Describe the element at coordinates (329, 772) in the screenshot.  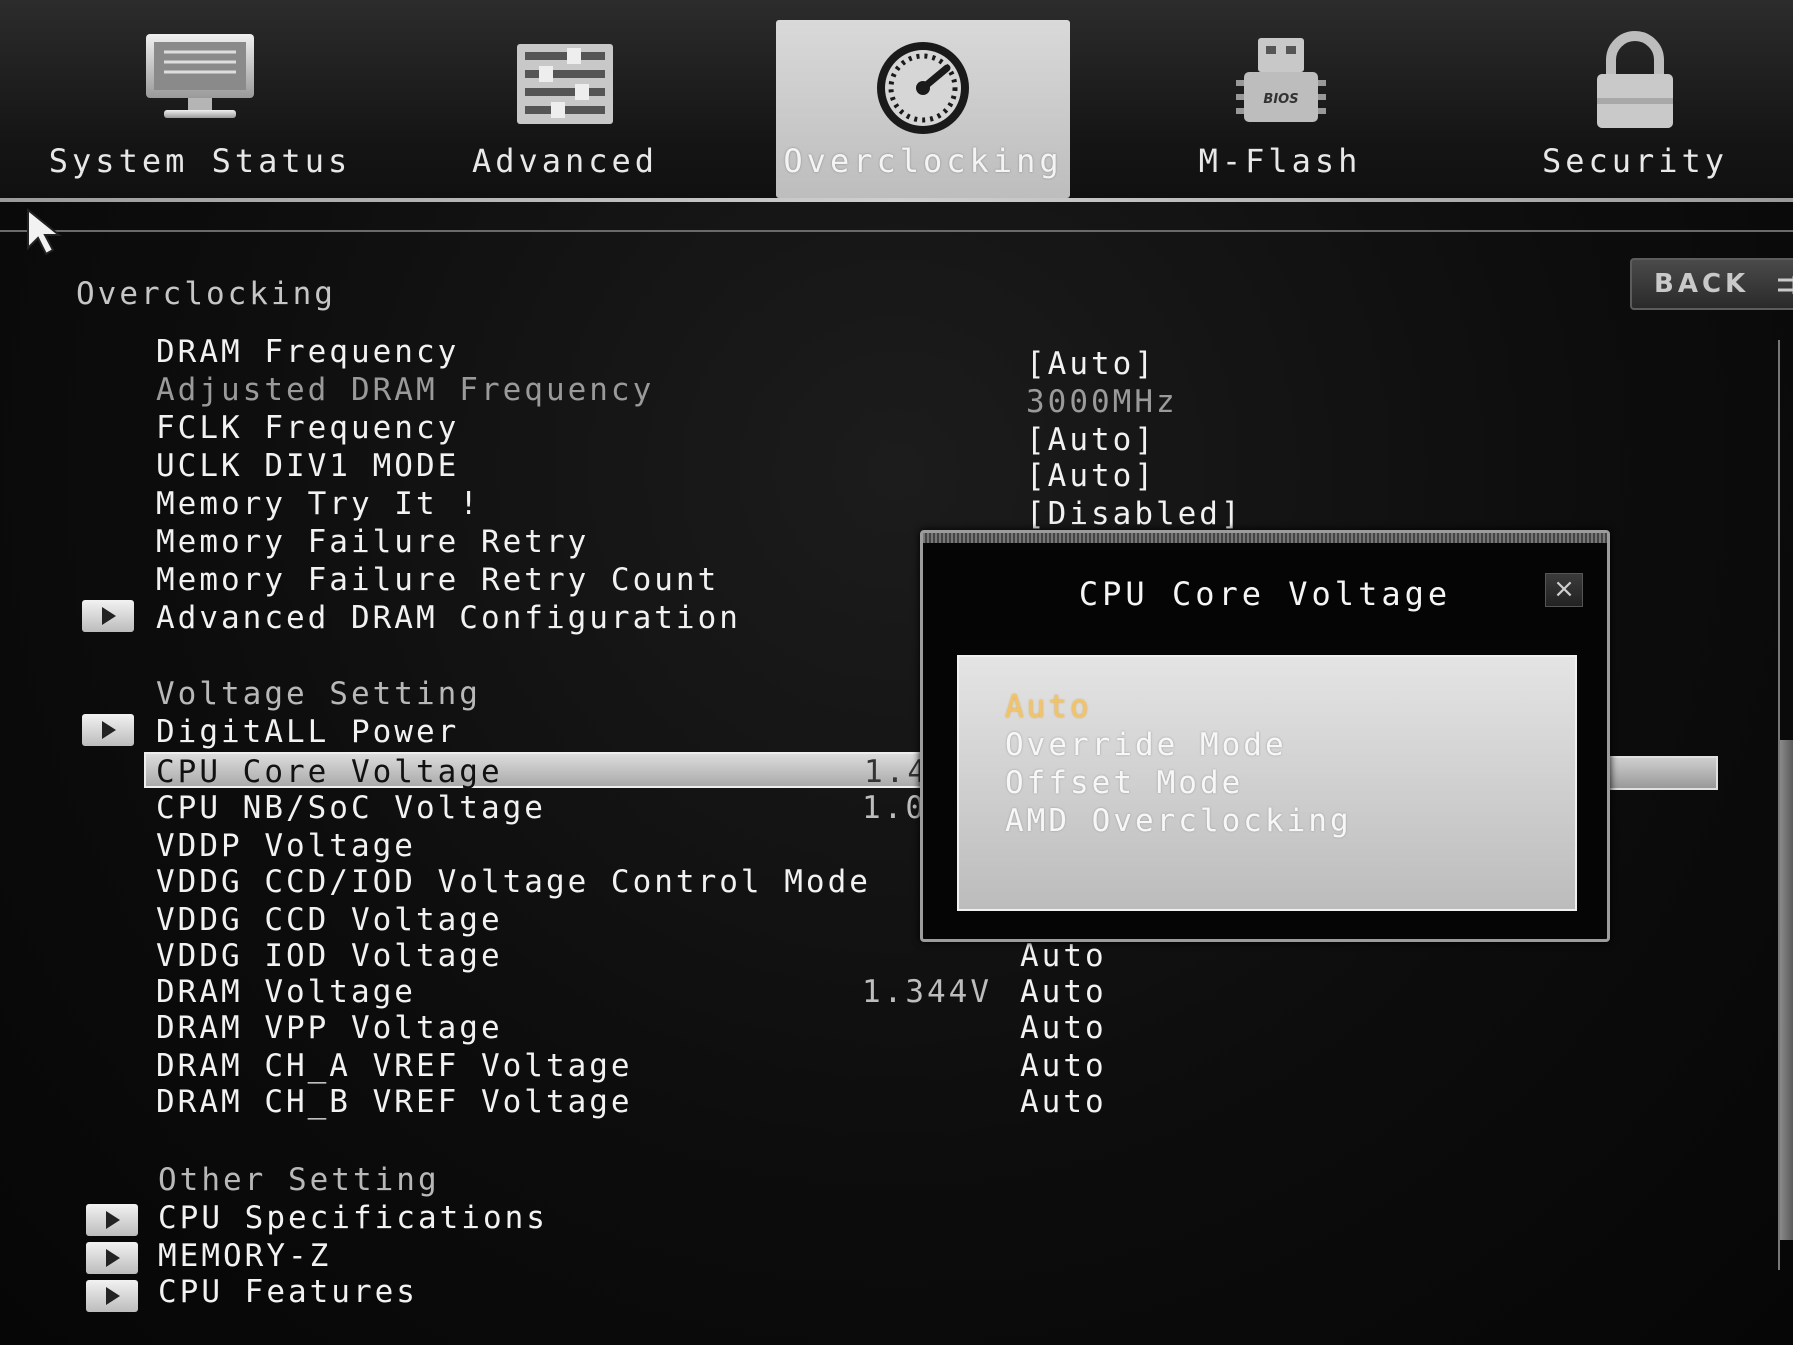
I see `setting-label: CPU Core Voltage` at that location.